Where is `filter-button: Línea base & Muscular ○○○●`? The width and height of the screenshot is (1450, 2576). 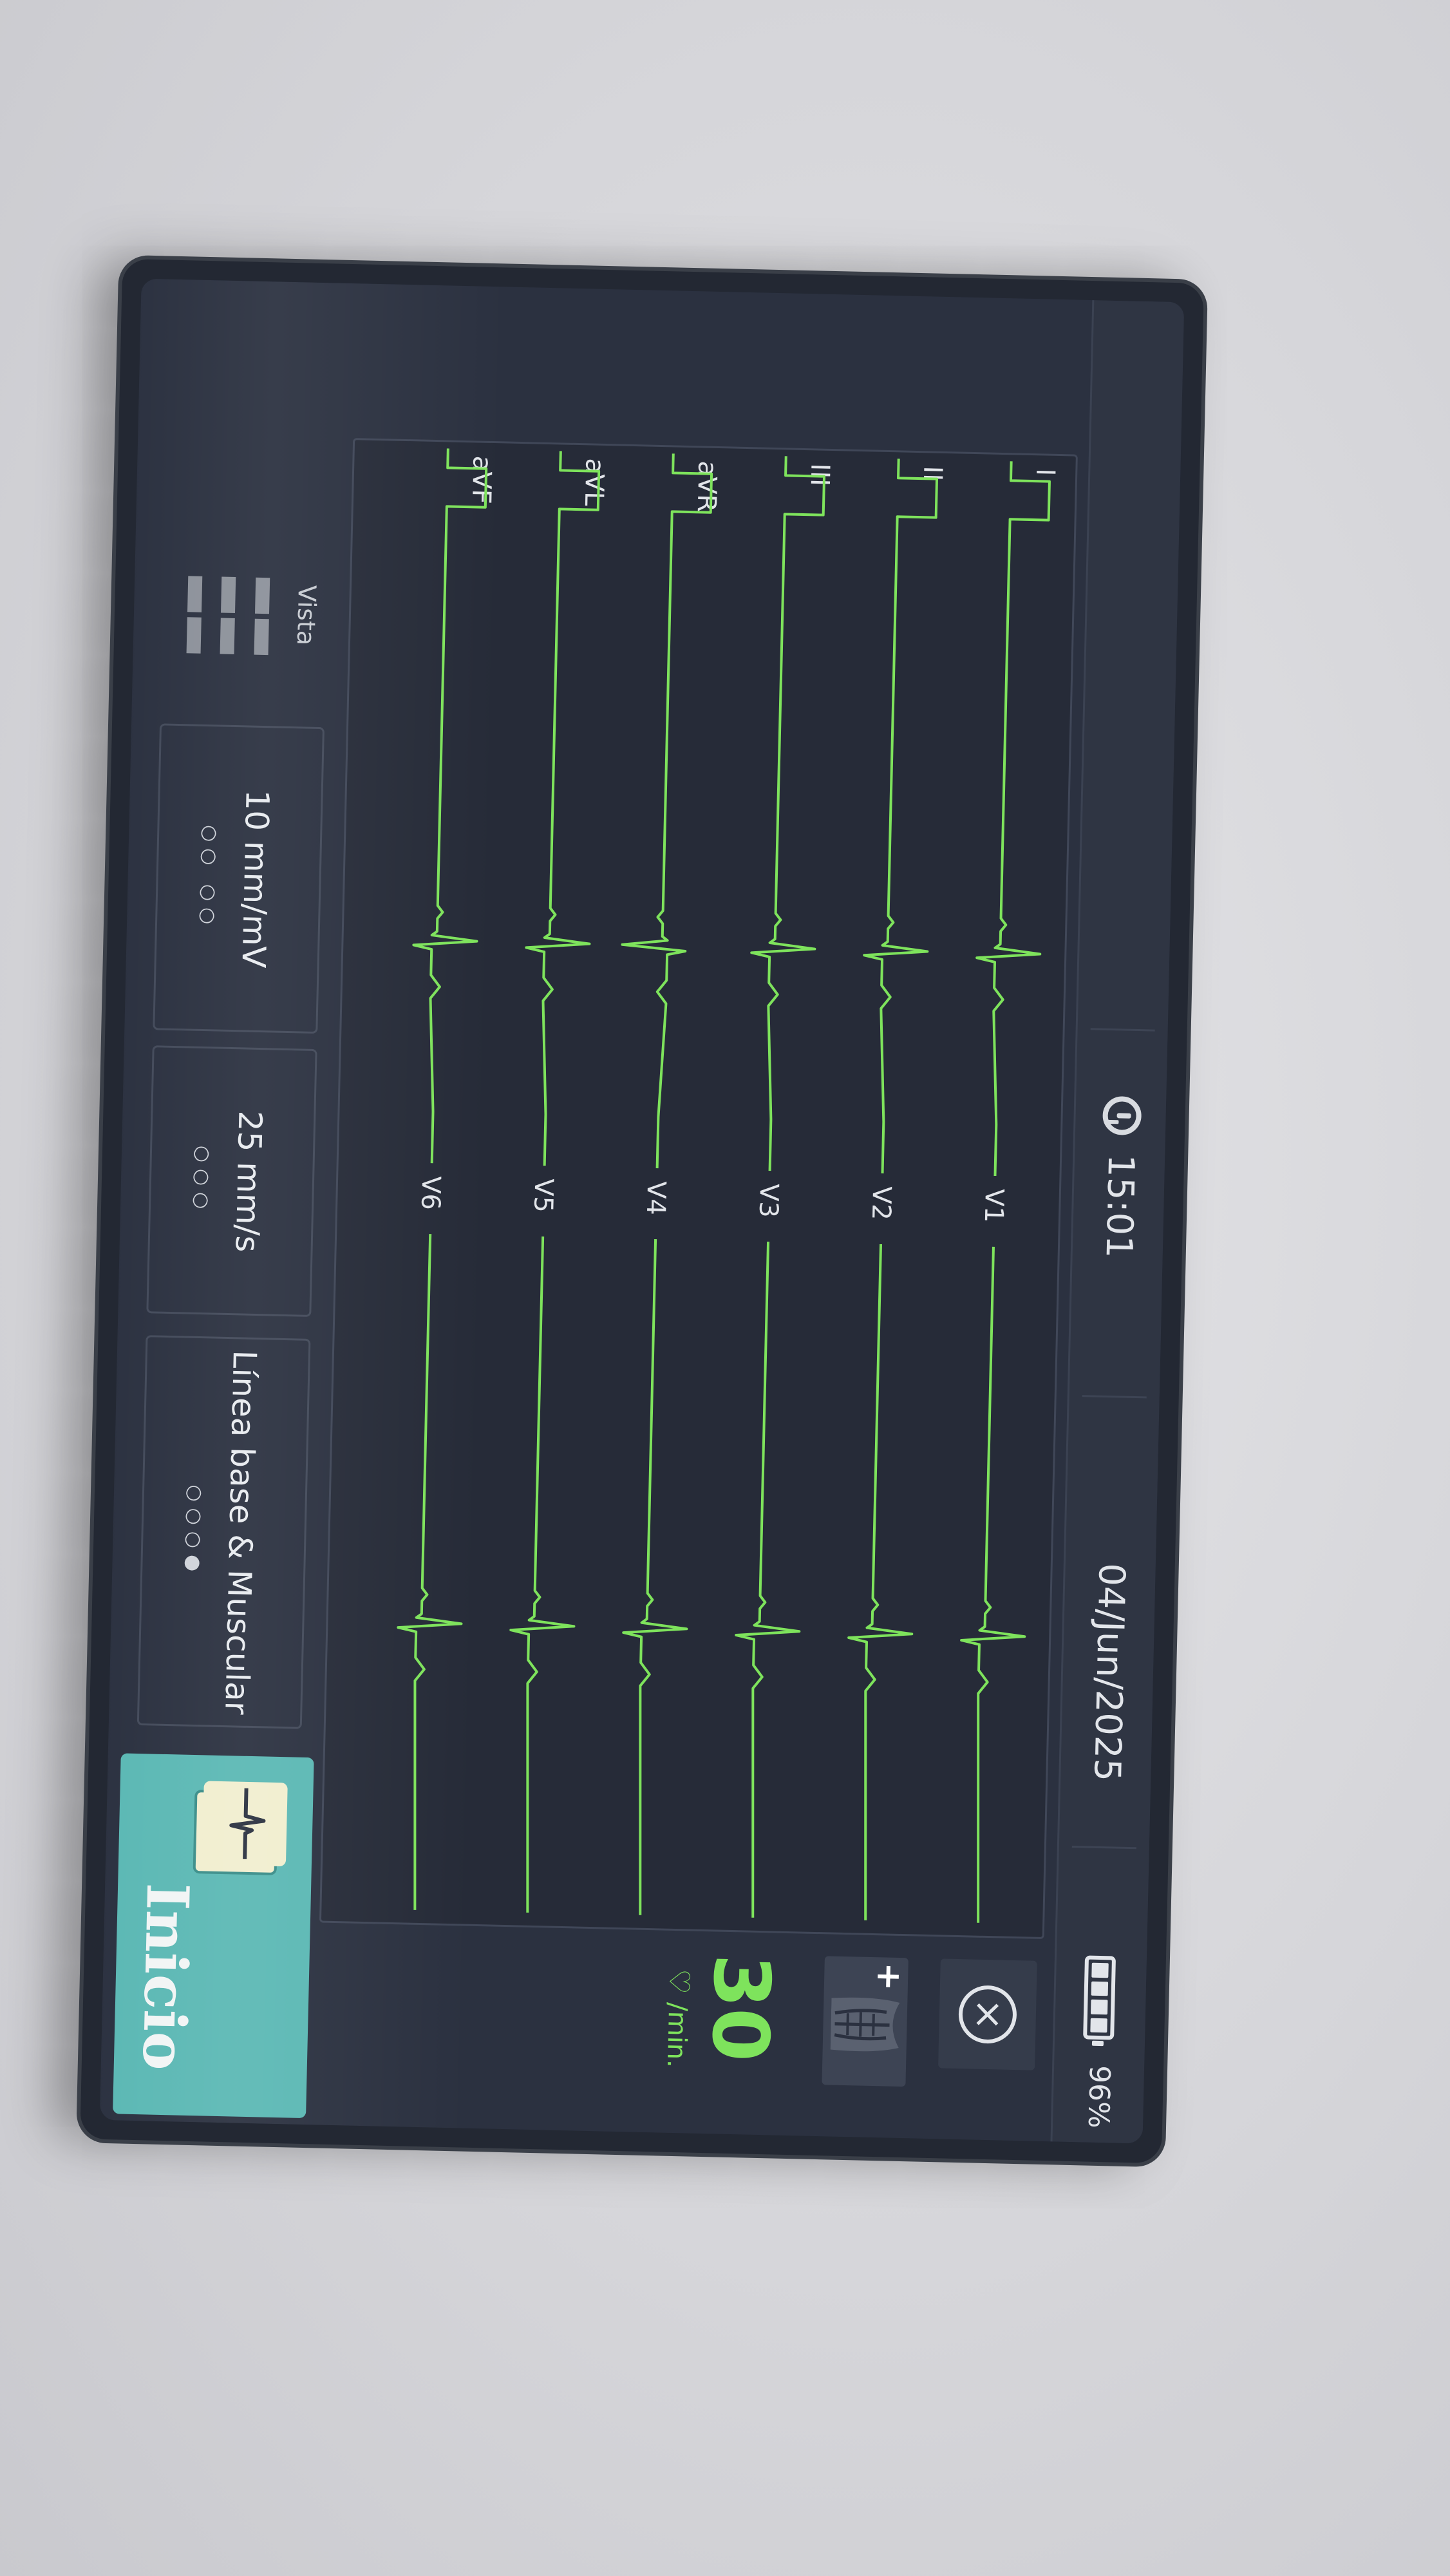
filter-button: Línea base & Muscular ○○○● is located at coordinates (224, 1532).